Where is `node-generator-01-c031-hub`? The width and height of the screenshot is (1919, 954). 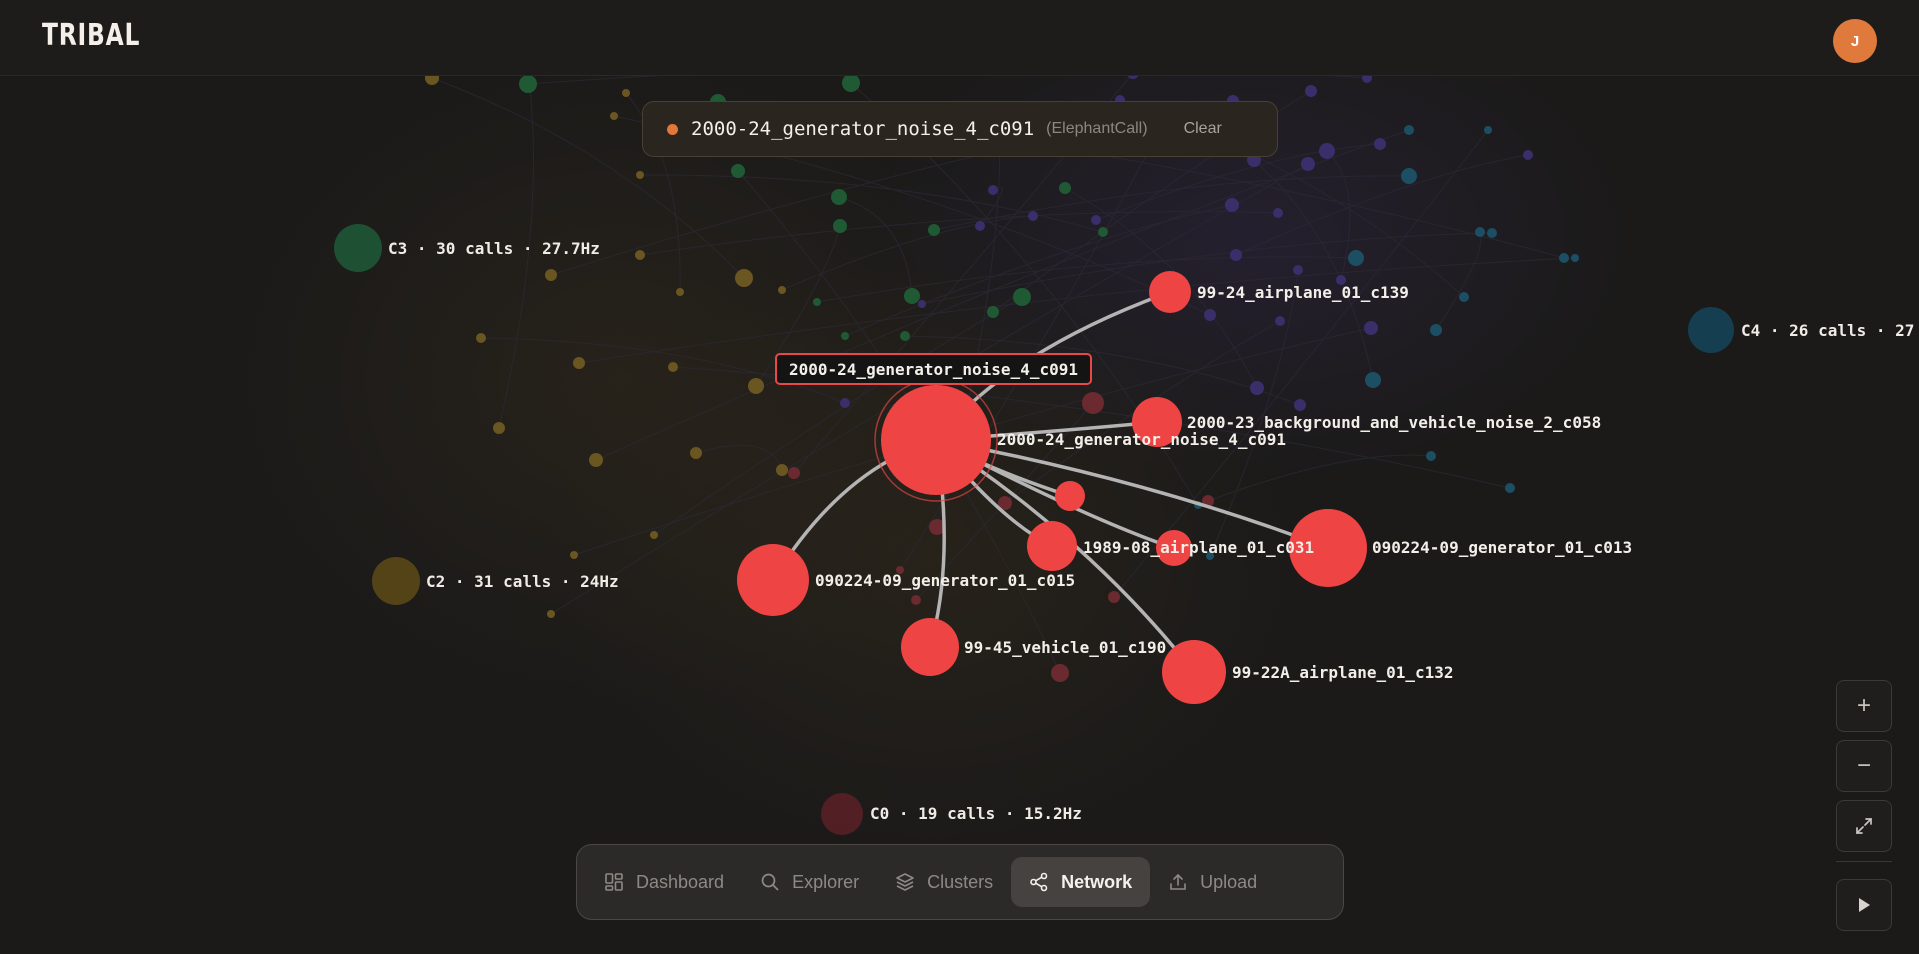
node-generator-01-c031-hub is located at coordinates (1052, 546).